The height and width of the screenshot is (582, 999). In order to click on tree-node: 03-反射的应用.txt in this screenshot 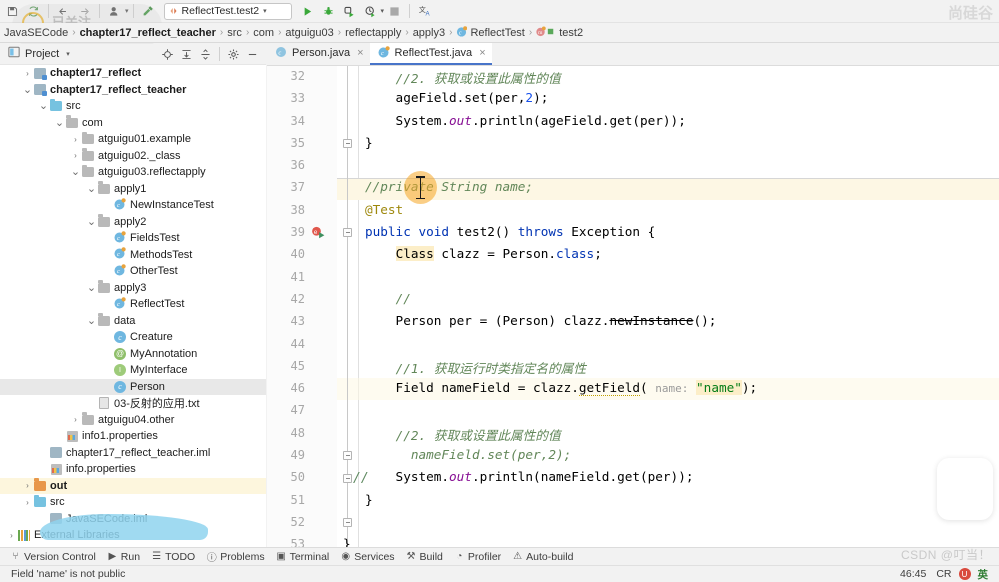, I will do `click(133, 403)`.